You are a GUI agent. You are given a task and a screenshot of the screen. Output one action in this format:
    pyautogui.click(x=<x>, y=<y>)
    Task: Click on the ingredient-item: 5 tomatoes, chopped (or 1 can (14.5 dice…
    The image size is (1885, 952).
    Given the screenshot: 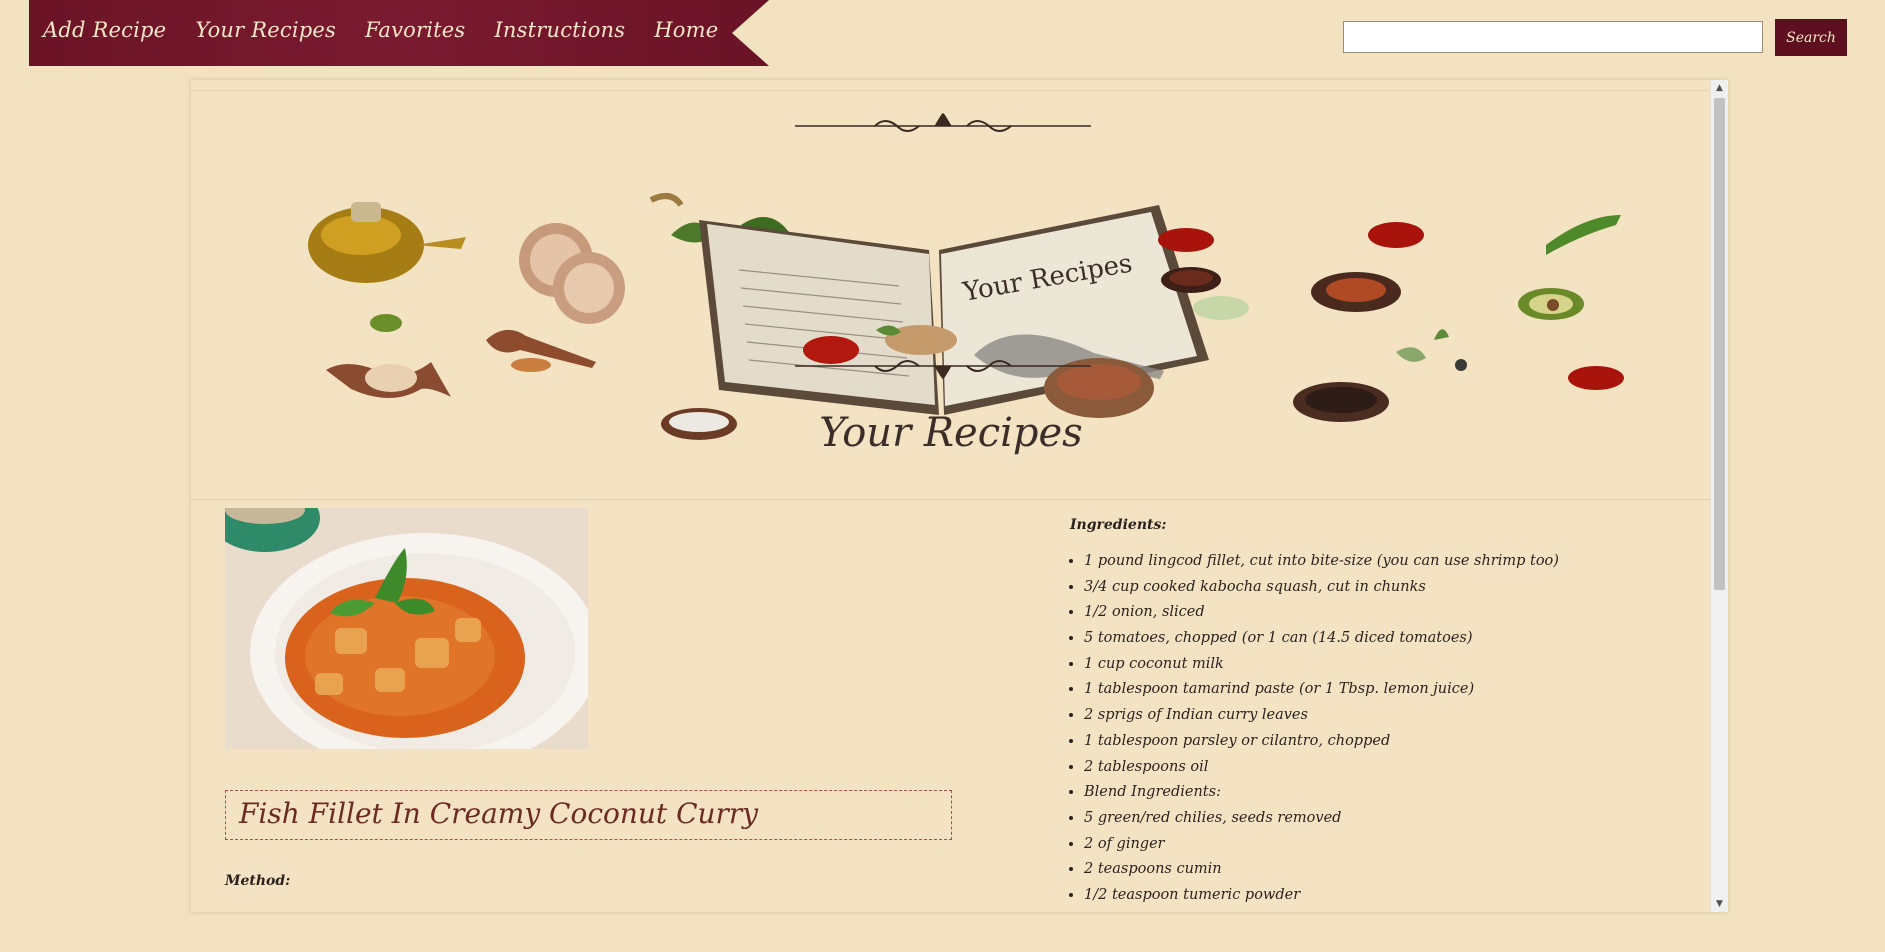 What is the action you would take?
    pyautogui.click(x=1321, y=640)
    